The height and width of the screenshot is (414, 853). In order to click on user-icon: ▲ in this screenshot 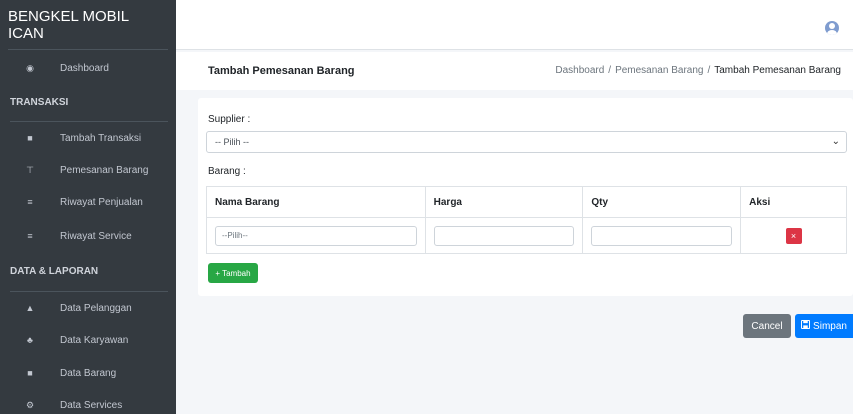, I will do `click(30, 308)`.